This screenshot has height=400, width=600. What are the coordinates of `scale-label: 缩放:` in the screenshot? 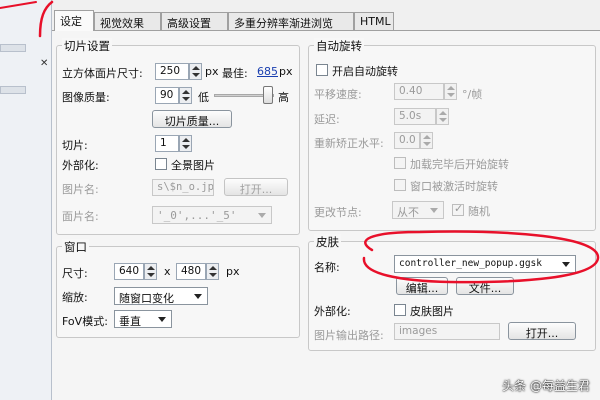 It's located at (75, 297).